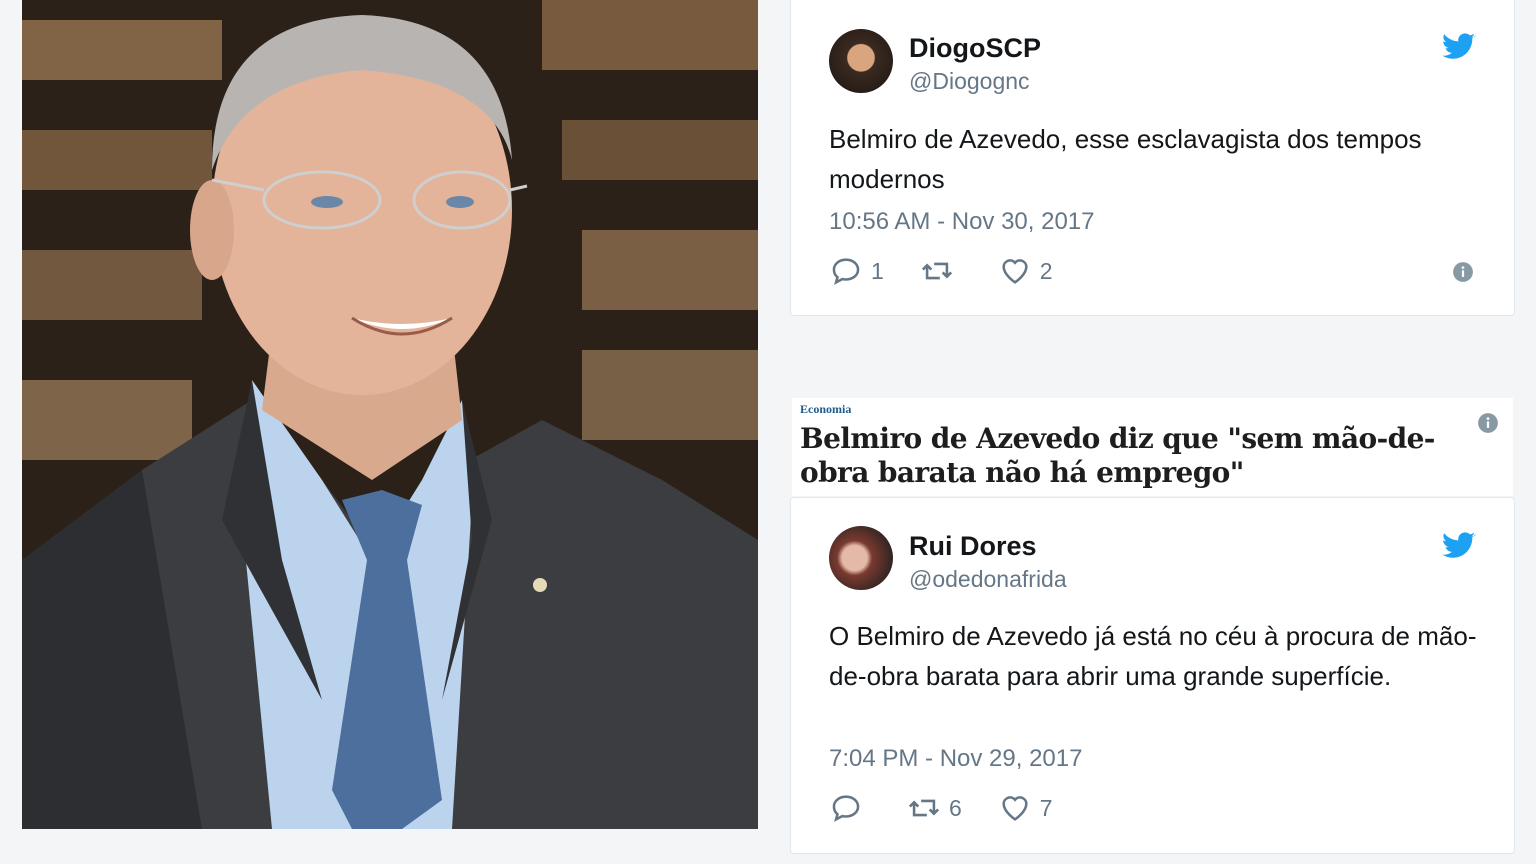 The height and width of the screenshot is (864, 1536). I want to click on retweet-button, so click(941, 271).